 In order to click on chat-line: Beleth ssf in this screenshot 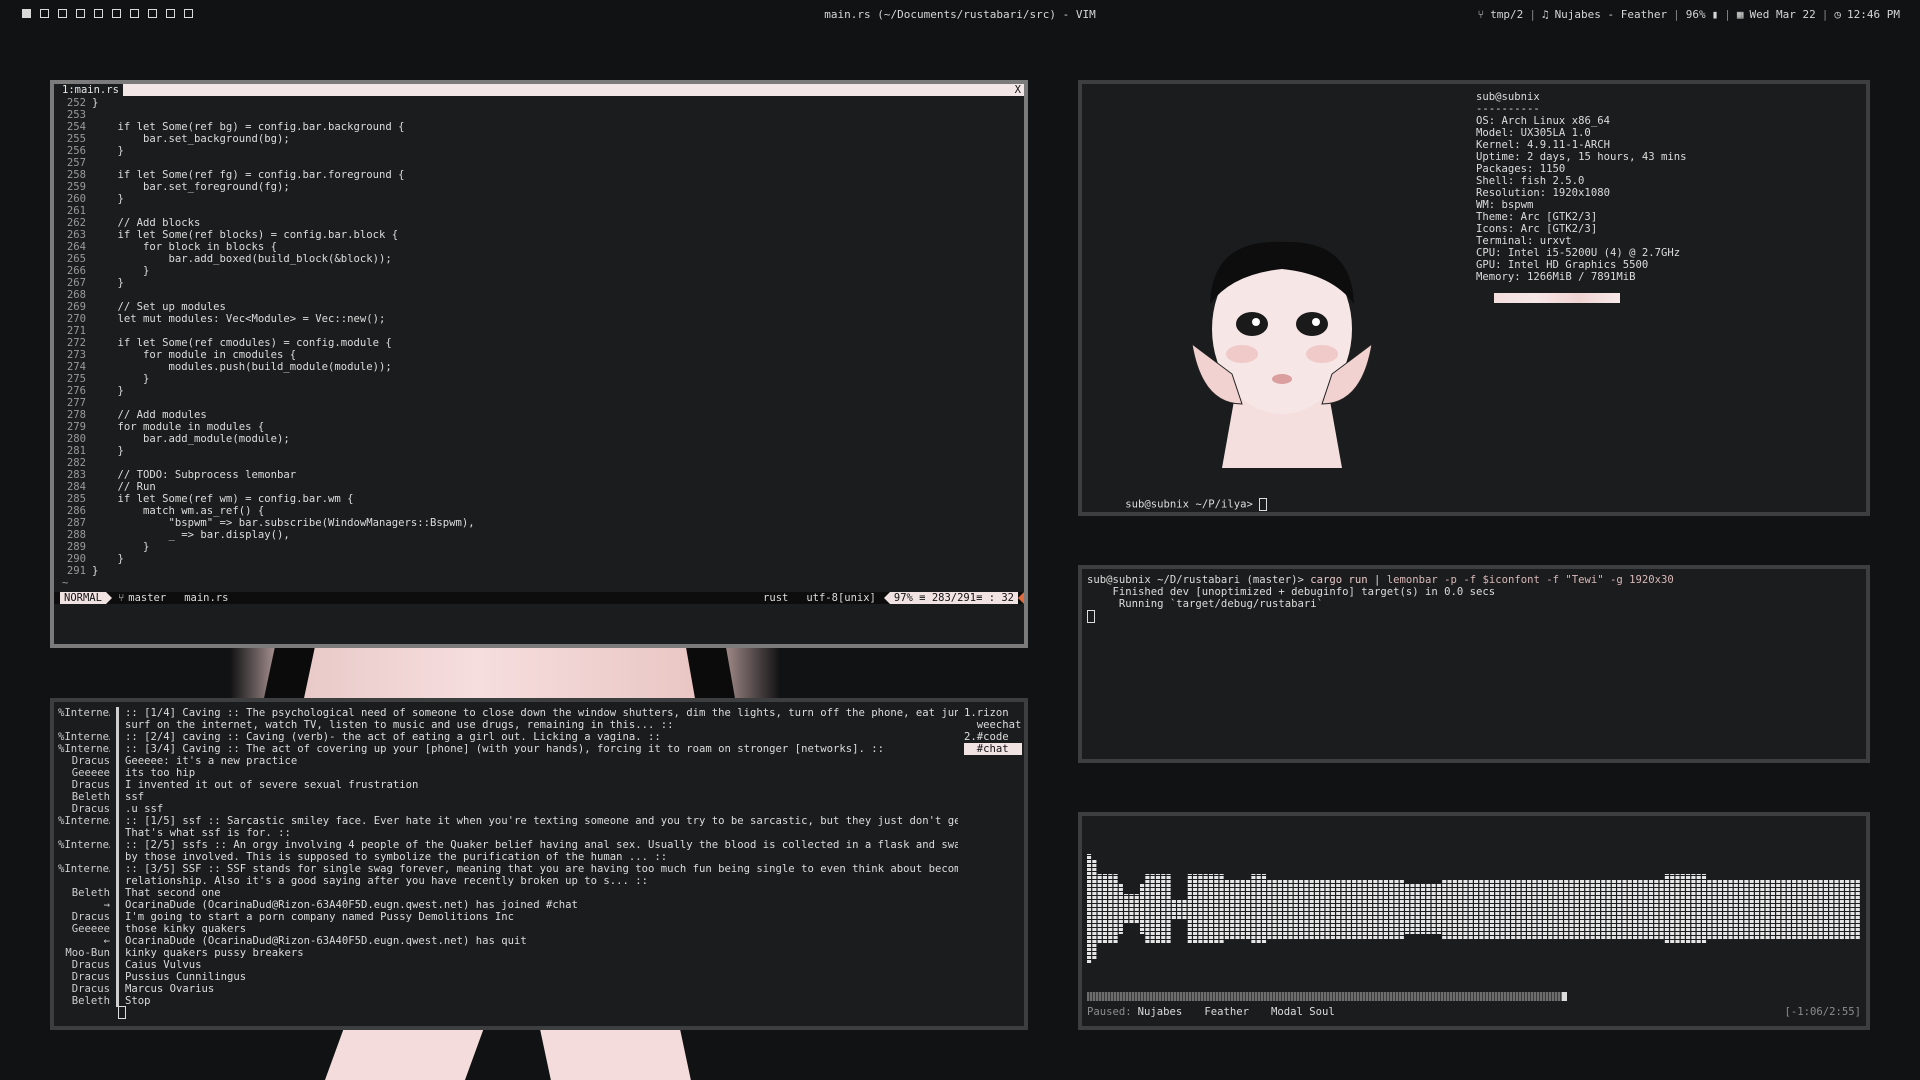, I will do `click(508, 797)`.